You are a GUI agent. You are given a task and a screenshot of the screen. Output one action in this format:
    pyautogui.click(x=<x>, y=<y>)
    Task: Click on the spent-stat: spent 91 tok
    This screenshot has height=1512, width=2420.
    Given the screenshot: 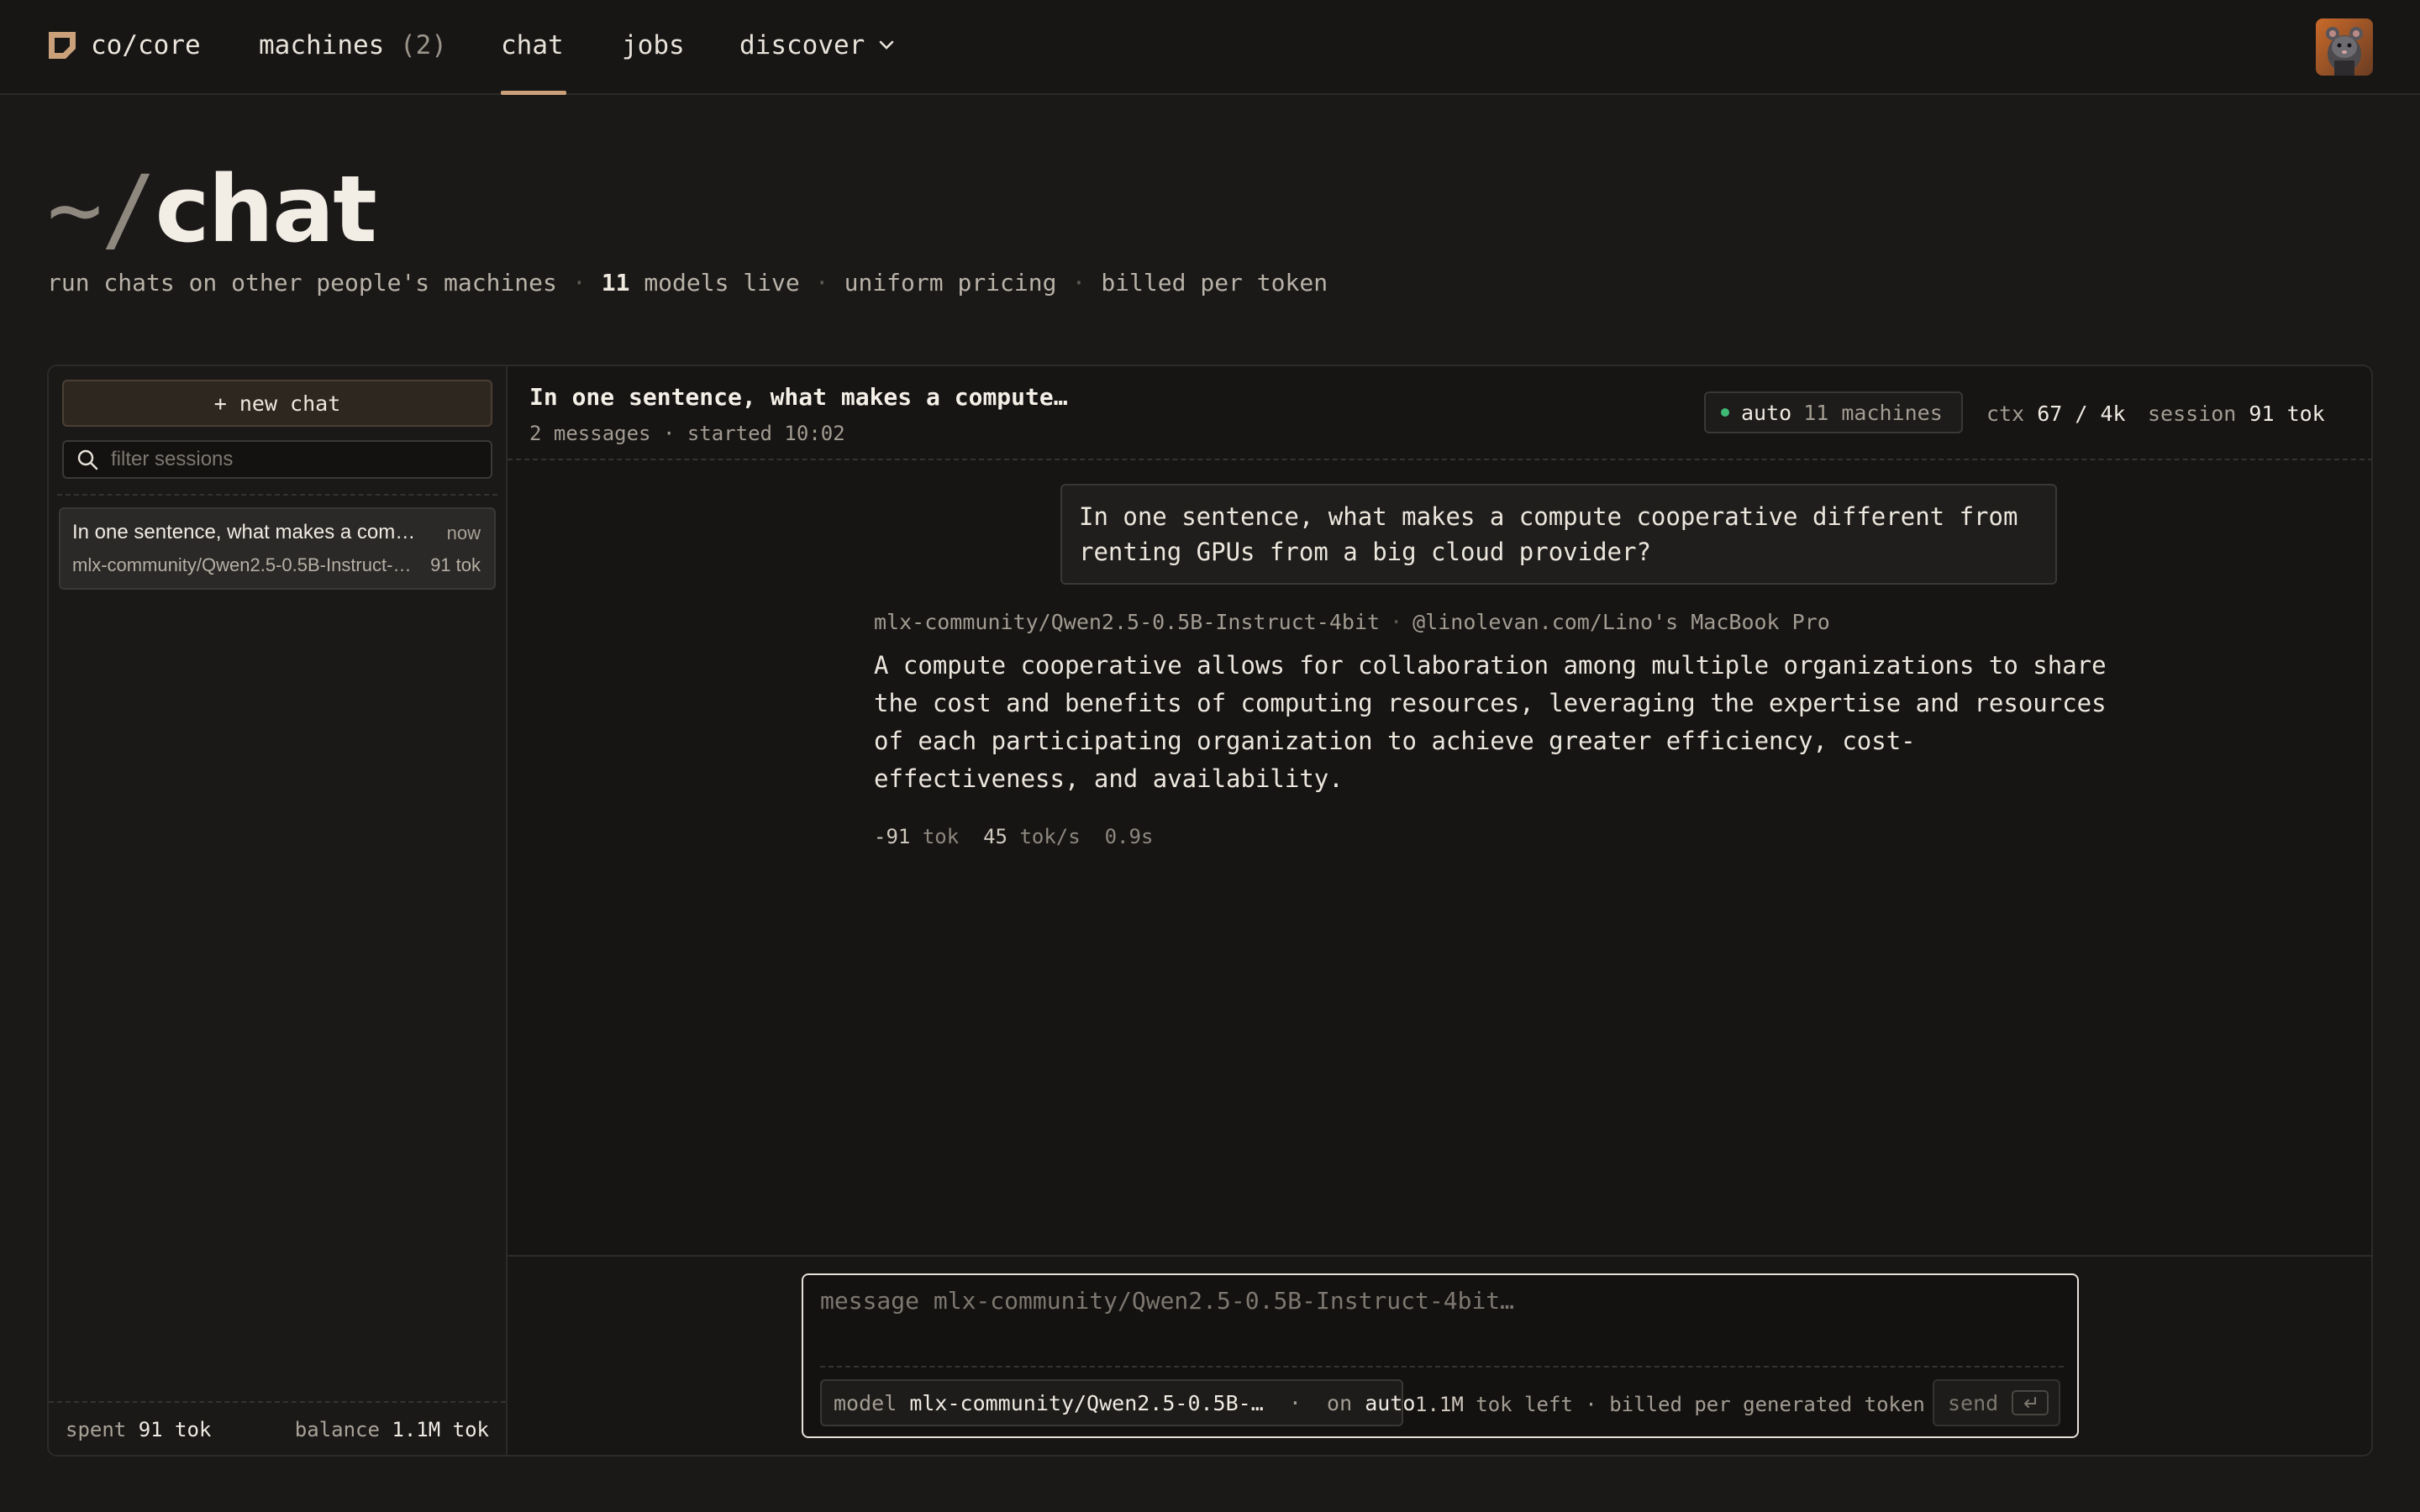 What is the action you would take?
    pyautogui.click(x=138, y=1429)
    